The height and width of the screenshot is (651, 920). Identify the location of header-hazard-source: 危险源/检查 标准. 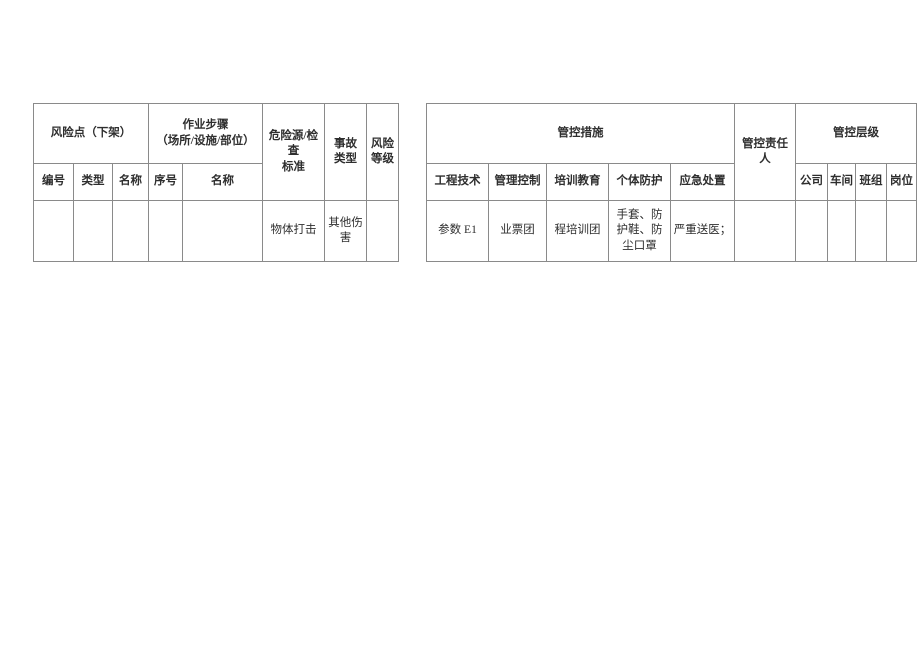
(293, 152).